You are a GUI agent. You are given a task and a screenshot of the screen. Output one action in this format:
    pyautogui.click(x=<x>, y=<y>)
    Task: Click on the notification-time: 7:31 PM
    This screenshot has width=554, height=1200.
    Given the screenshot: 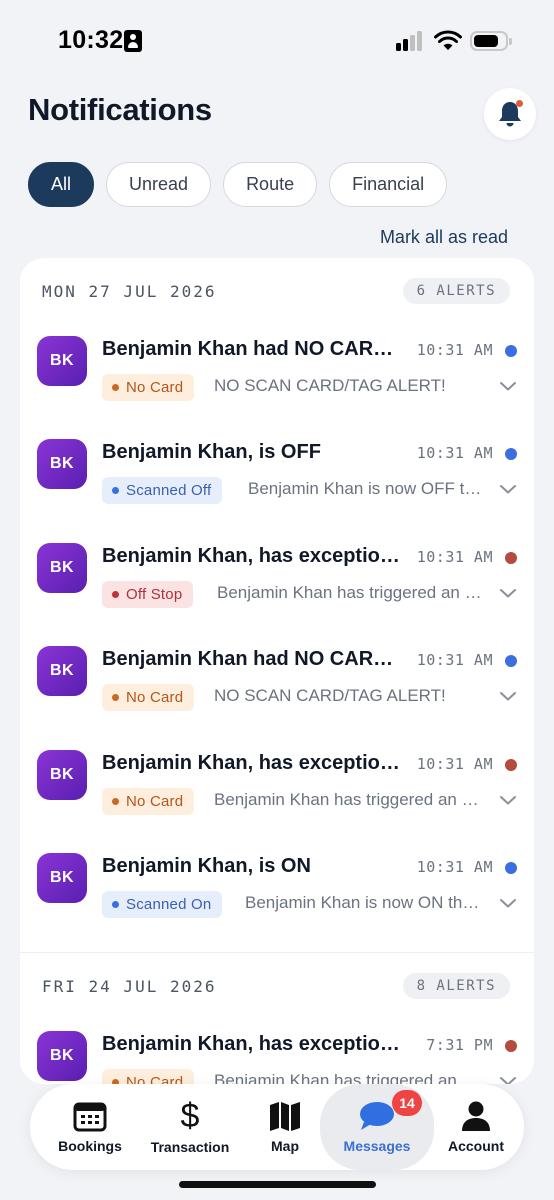 What is the action you would take?
    pyautogui.click(x=459, y=1045)
    